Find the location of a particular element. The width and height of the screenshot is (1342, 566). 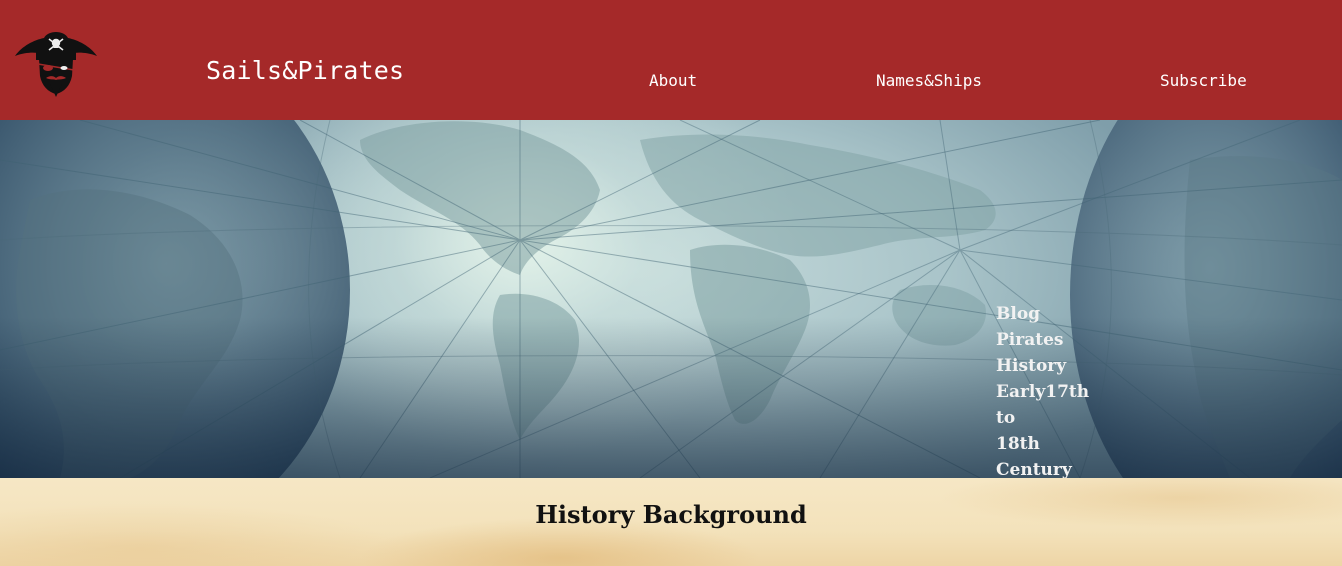

nav-names-ships: Names&Ships is located at coordinates (929, 81).